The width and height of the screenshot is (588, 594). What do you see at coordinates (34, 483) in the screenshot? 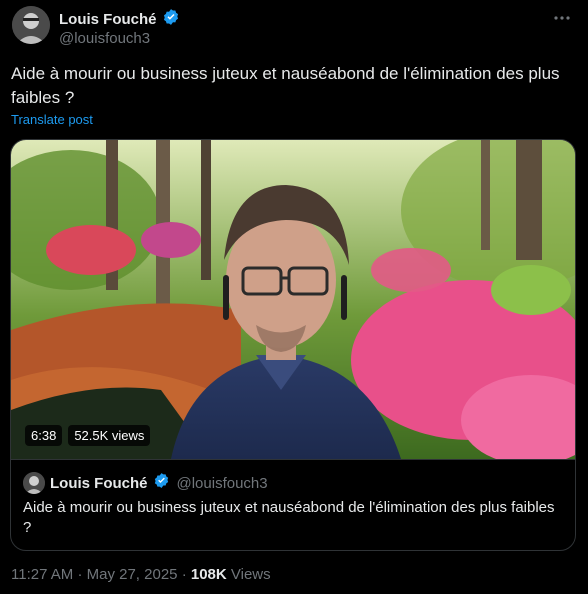
I see `quoted-author-avatar` at bounding box center [34, 483].